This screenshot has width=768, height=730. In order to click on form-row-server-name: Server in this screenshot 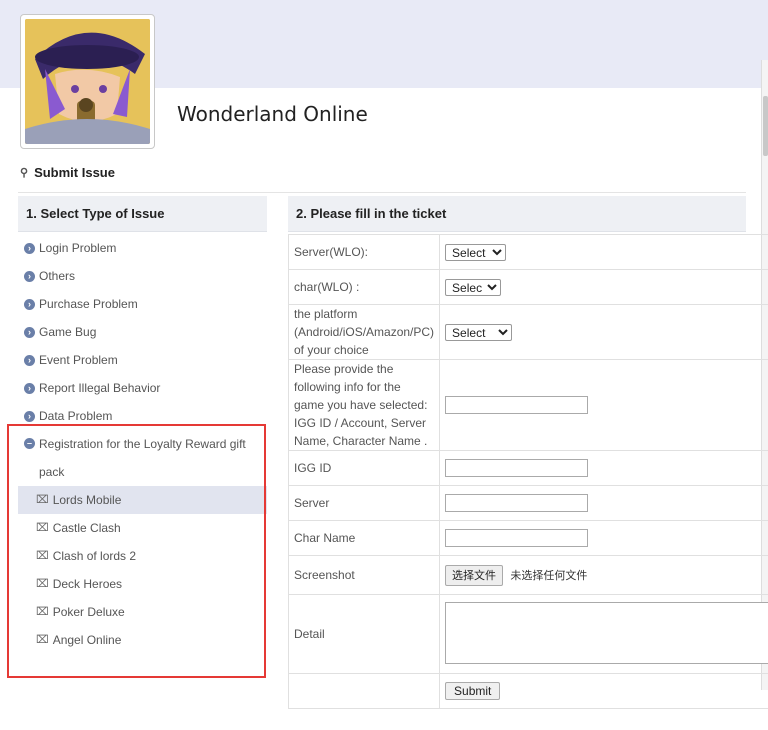, I will do `click(527, 503)`.